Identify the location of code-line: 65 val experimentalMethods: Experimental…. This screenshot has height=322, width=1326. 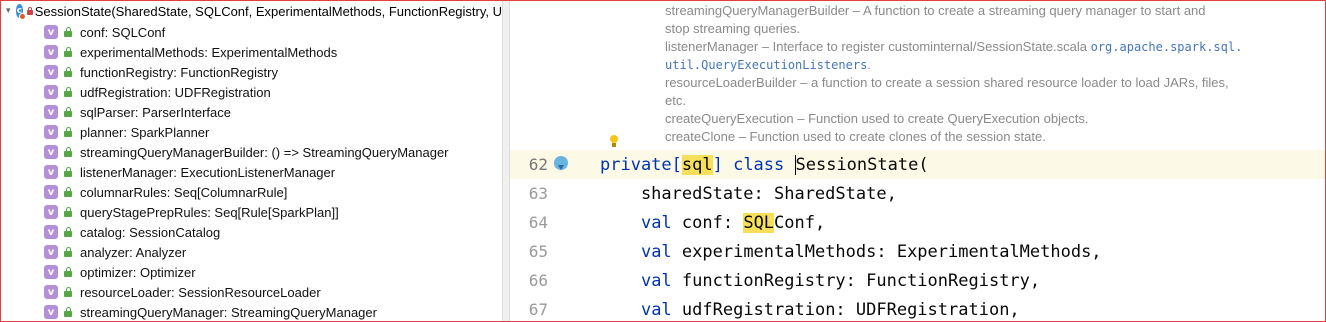
(917, 251).